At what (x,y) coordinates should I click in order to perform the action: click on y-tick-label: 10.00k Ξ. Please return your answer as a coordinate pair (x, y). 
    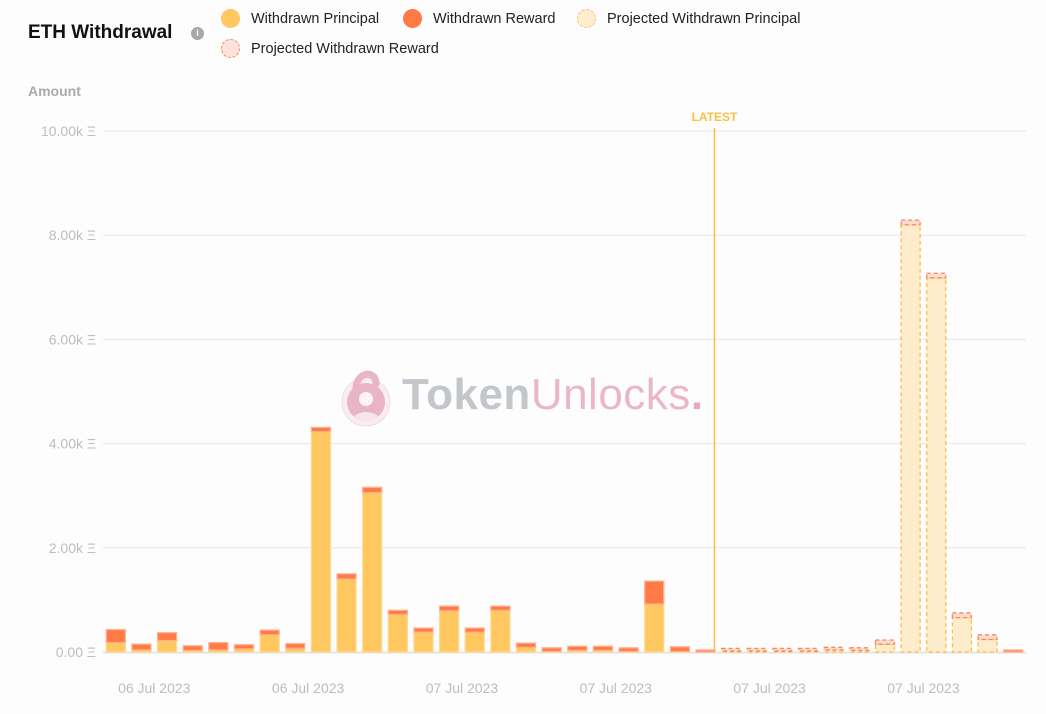
    Looking at the image, I should click on (68, 131).